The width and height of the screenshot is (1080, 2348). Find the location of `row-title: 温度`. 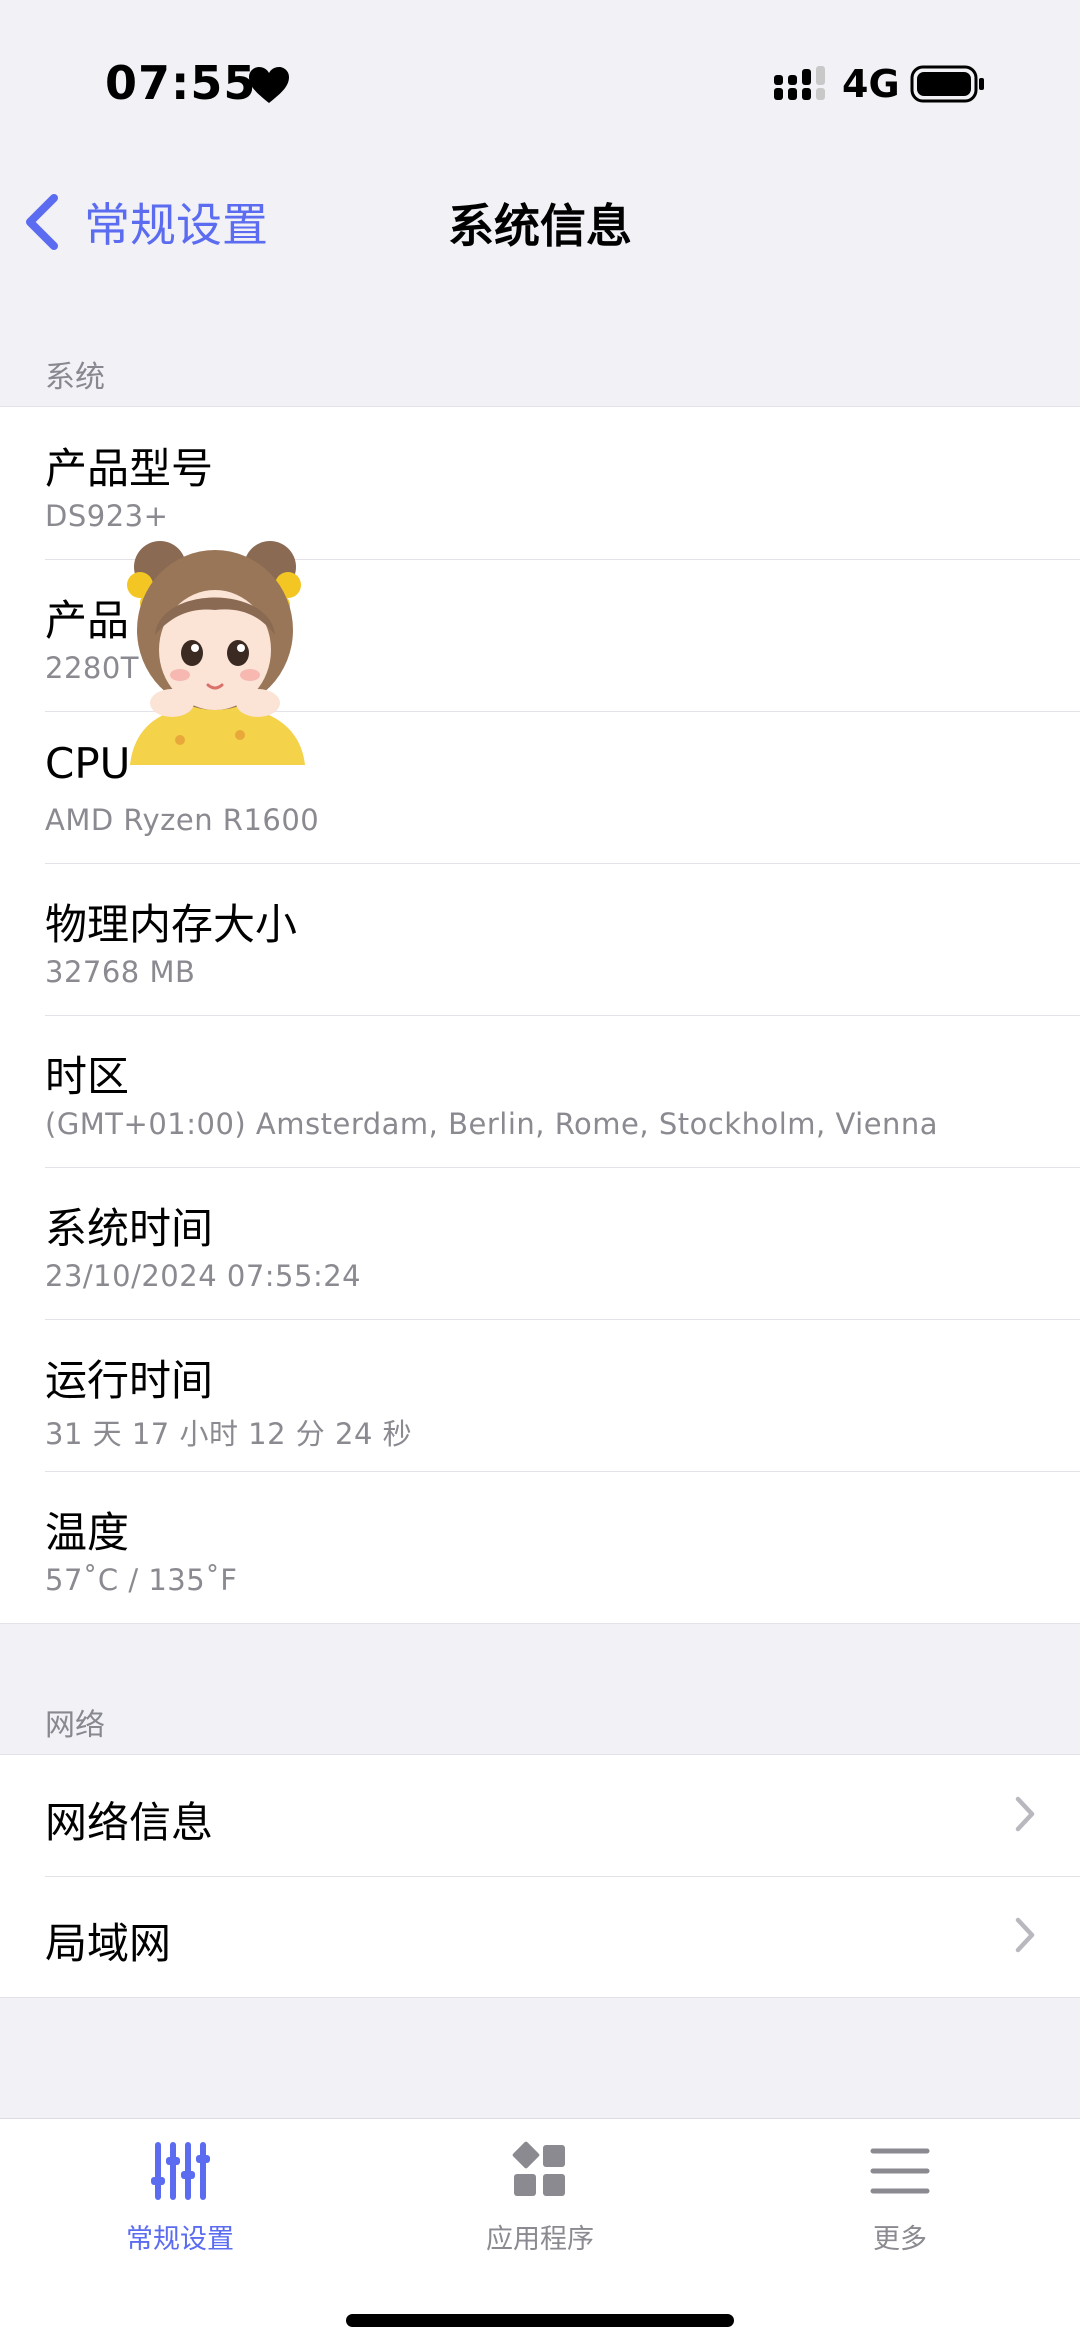

row-title: 温度 is located at coordinates (87, 1532).